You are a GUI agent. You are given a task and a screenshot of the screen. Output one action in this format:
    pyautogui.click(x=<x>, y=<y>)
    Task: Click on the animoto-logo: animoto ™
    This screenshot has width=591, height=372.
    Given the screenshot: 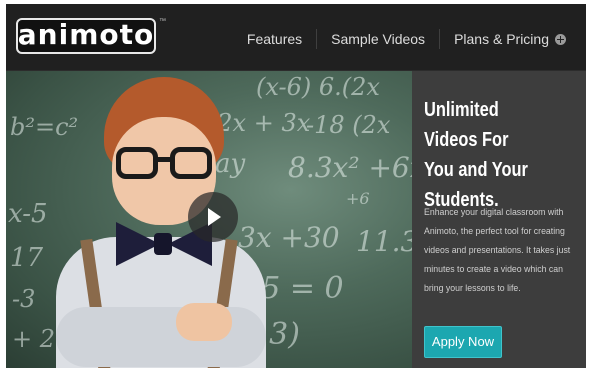 What is the action you would take?
    pyautogui.click(x=91, y=36)
    